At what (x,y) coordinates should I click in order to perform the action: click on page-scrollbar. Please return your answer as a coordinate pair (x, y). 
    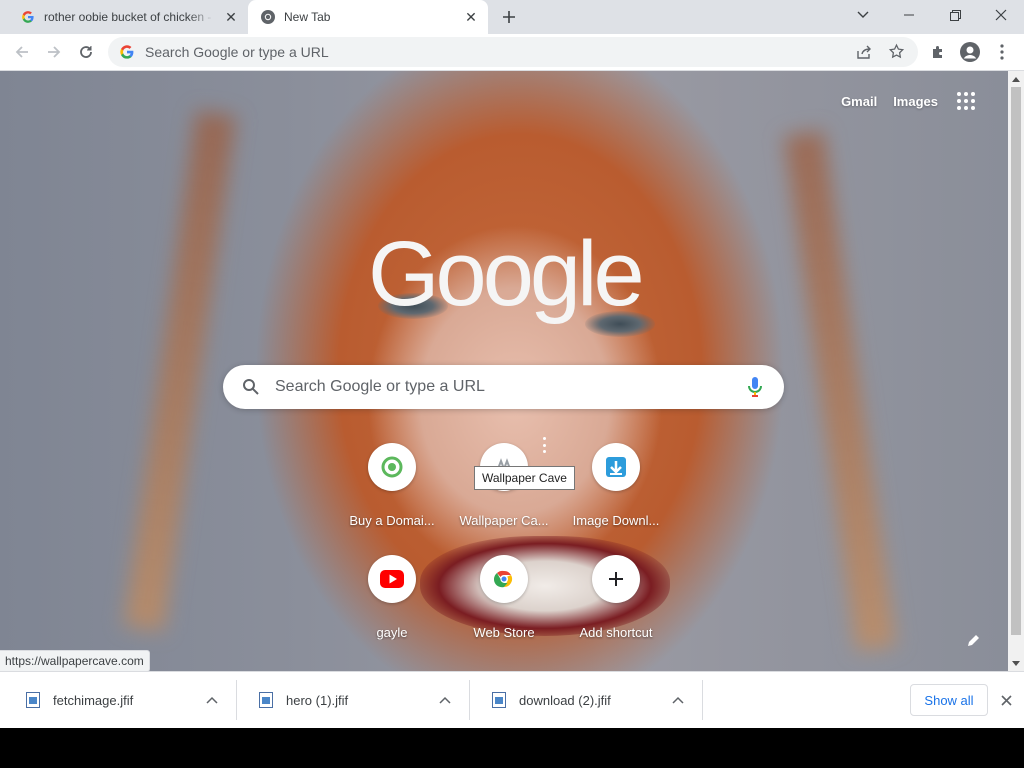
    Looking at the image, I should click on (1016, 371).